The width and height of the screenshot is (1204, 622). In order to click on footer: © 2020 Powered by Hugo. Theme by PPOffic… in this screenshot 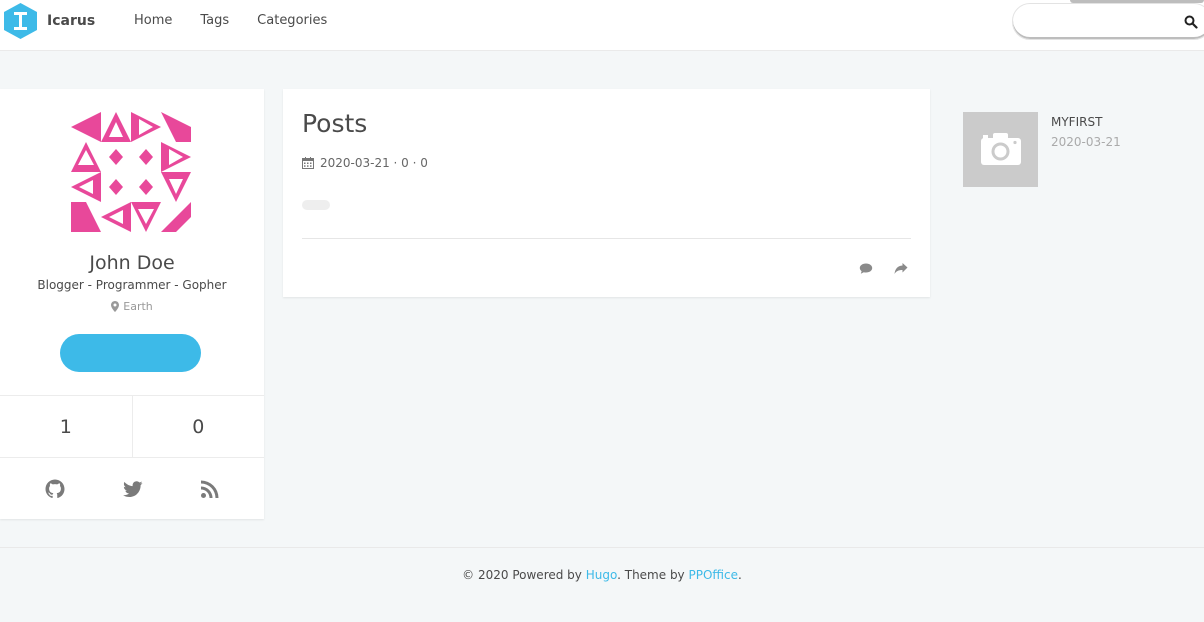, I will do `click(602, 575)`.